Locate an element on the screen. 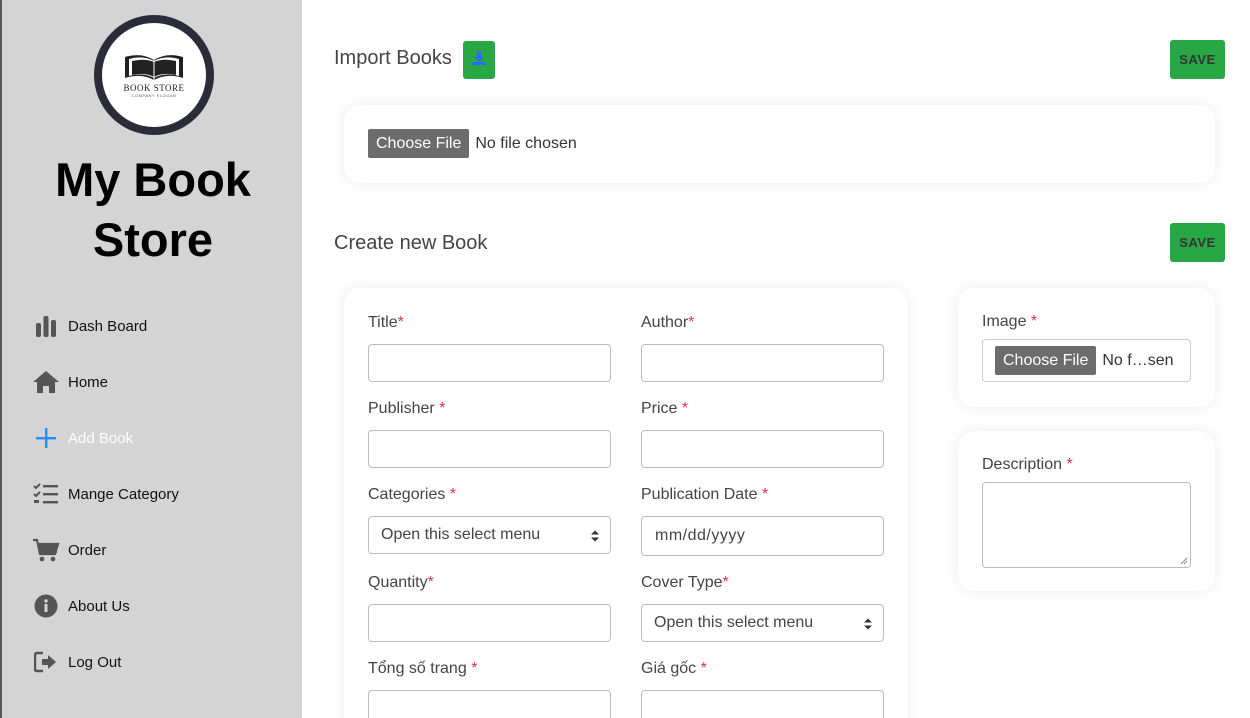  sidebar-item-manage-category: Mange Category is located at coordinates (162, 494).